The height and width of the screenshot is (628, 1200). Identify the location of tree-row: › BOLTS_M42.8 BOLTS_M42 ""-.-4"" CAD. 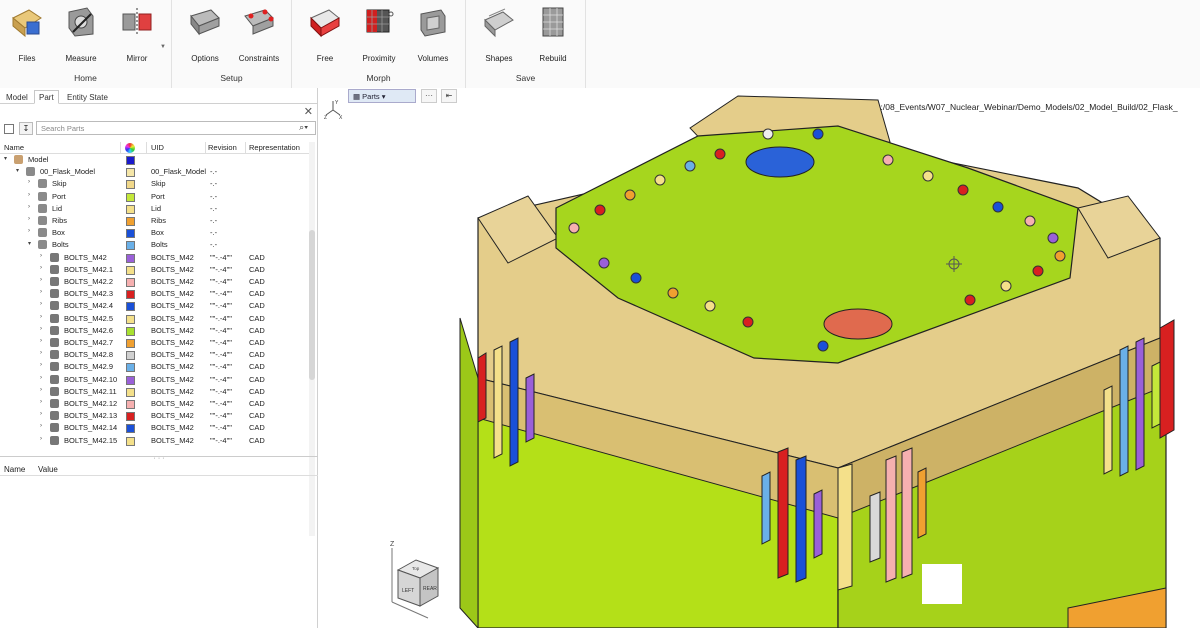
(157, 355).